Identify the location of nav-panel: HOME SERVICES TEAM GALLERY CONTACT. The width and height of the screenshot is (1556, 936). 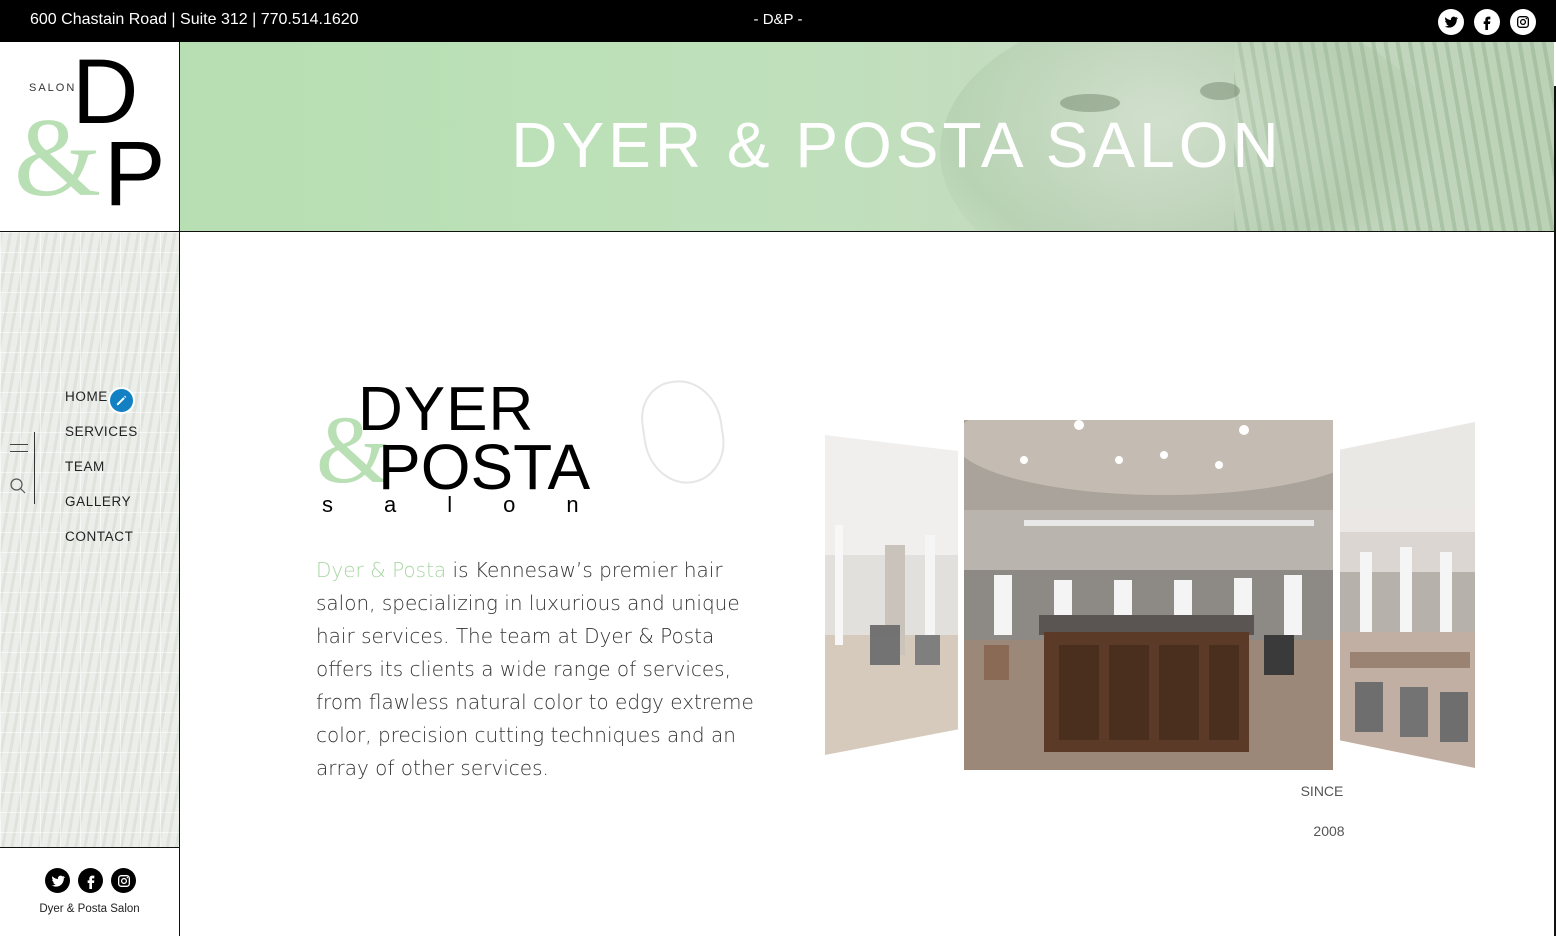
(89, 539).